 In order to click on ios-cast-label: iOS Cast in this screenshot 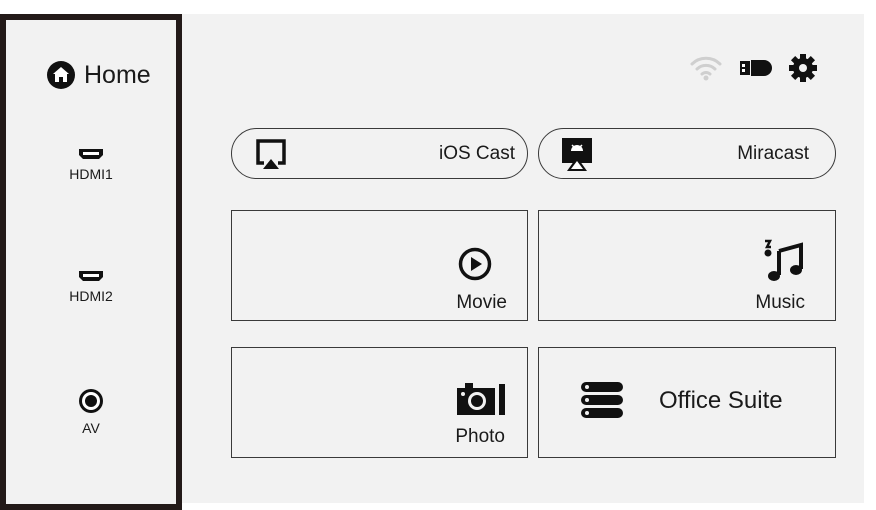, I will do `click(476, 153)`.